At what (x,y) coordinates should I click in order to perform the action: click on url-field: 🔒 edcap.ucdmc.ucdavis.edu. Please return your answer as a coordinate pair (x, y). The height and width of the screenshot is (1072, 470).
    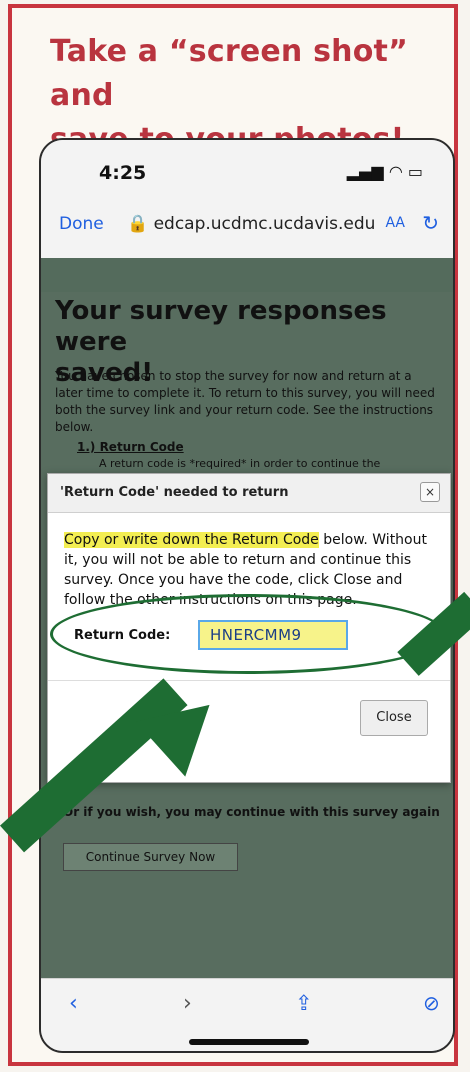
    Looking at the image, I should click on (251, 224).